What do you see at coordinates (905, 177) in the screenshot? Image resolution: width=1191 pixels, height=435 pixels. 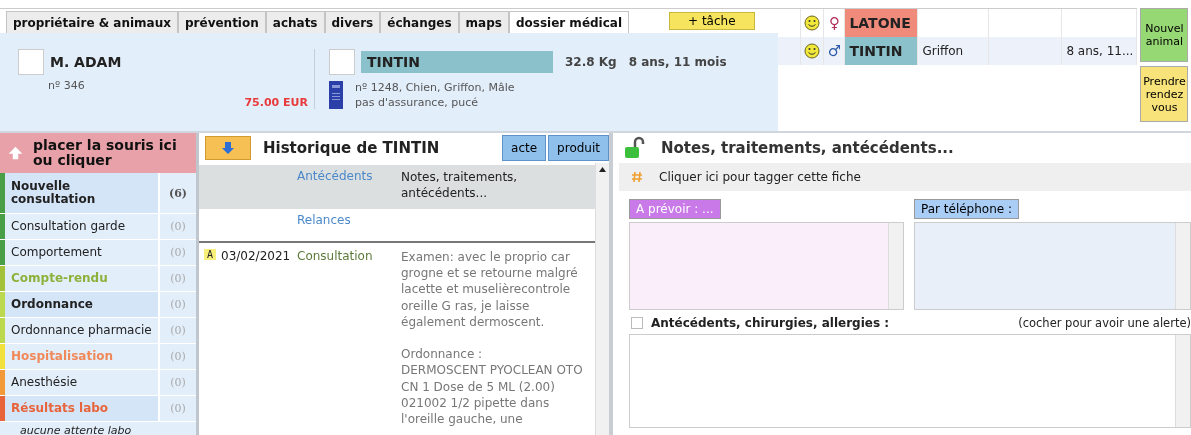 I see `tag-link: Cliquer ici pour tagger cette fiche` at bounding box center [905, 177].